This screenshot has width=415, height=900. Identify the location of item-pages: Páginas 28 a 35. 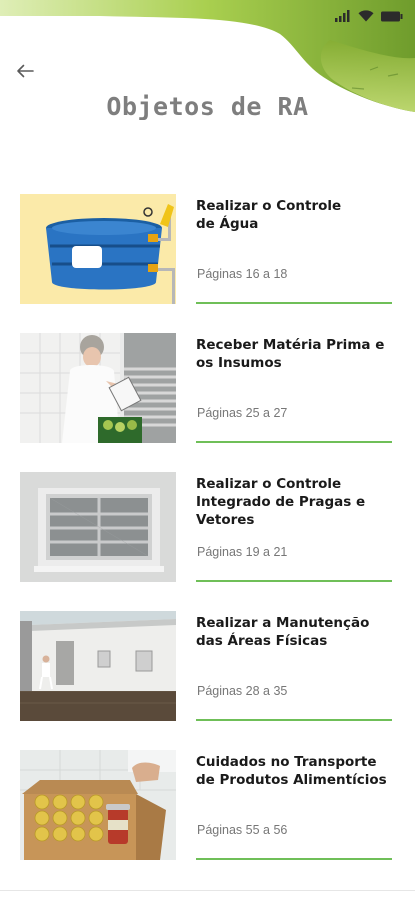
(242, 691).